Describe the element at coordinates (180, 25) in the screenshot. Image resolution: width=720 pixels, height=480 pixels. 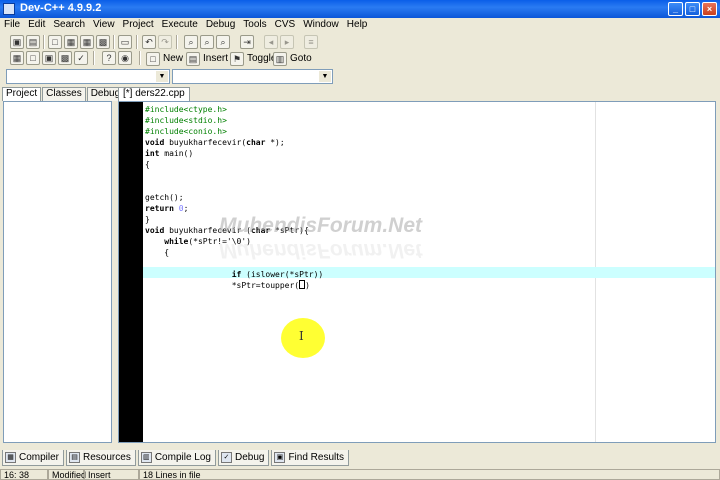
I see `menu-execute: Execute` at that location.